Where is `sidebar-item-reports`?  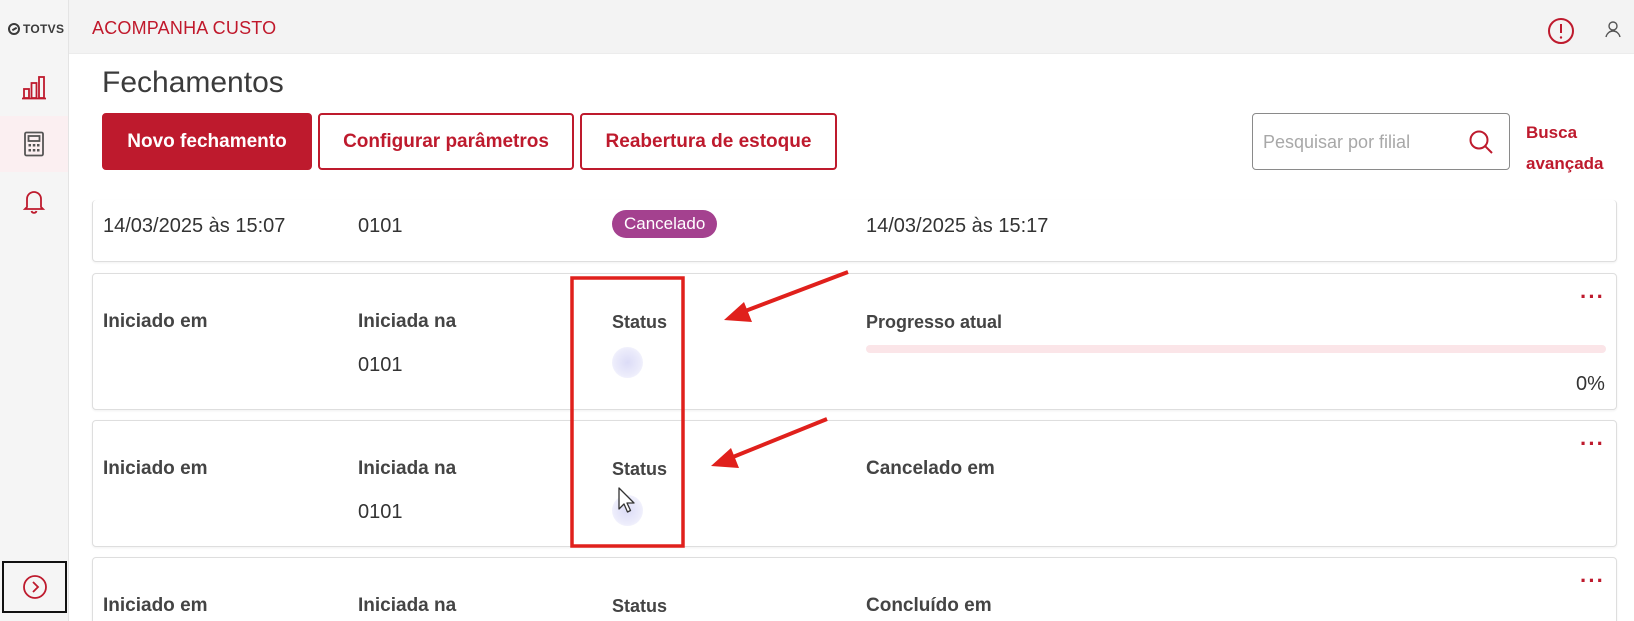 sidebar-item-reports is located at coordinates (34, 87).